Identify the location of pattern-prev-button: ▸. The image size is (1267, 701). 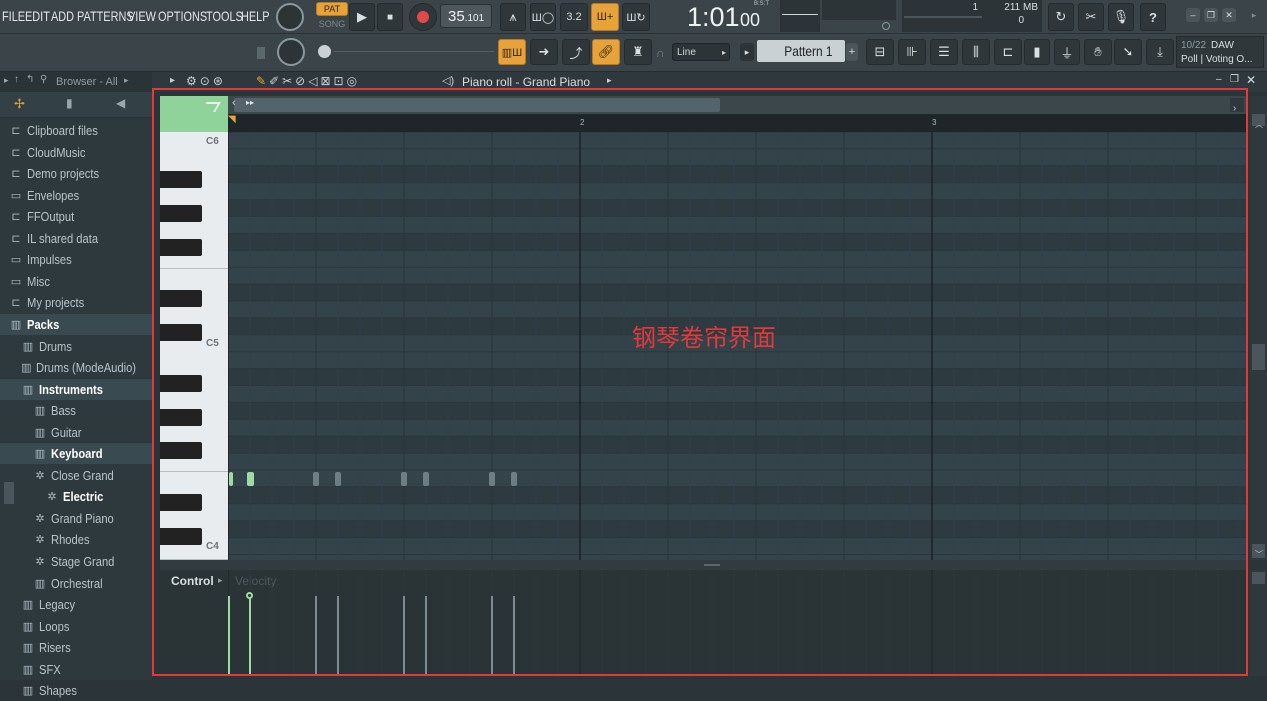
(747, 52).